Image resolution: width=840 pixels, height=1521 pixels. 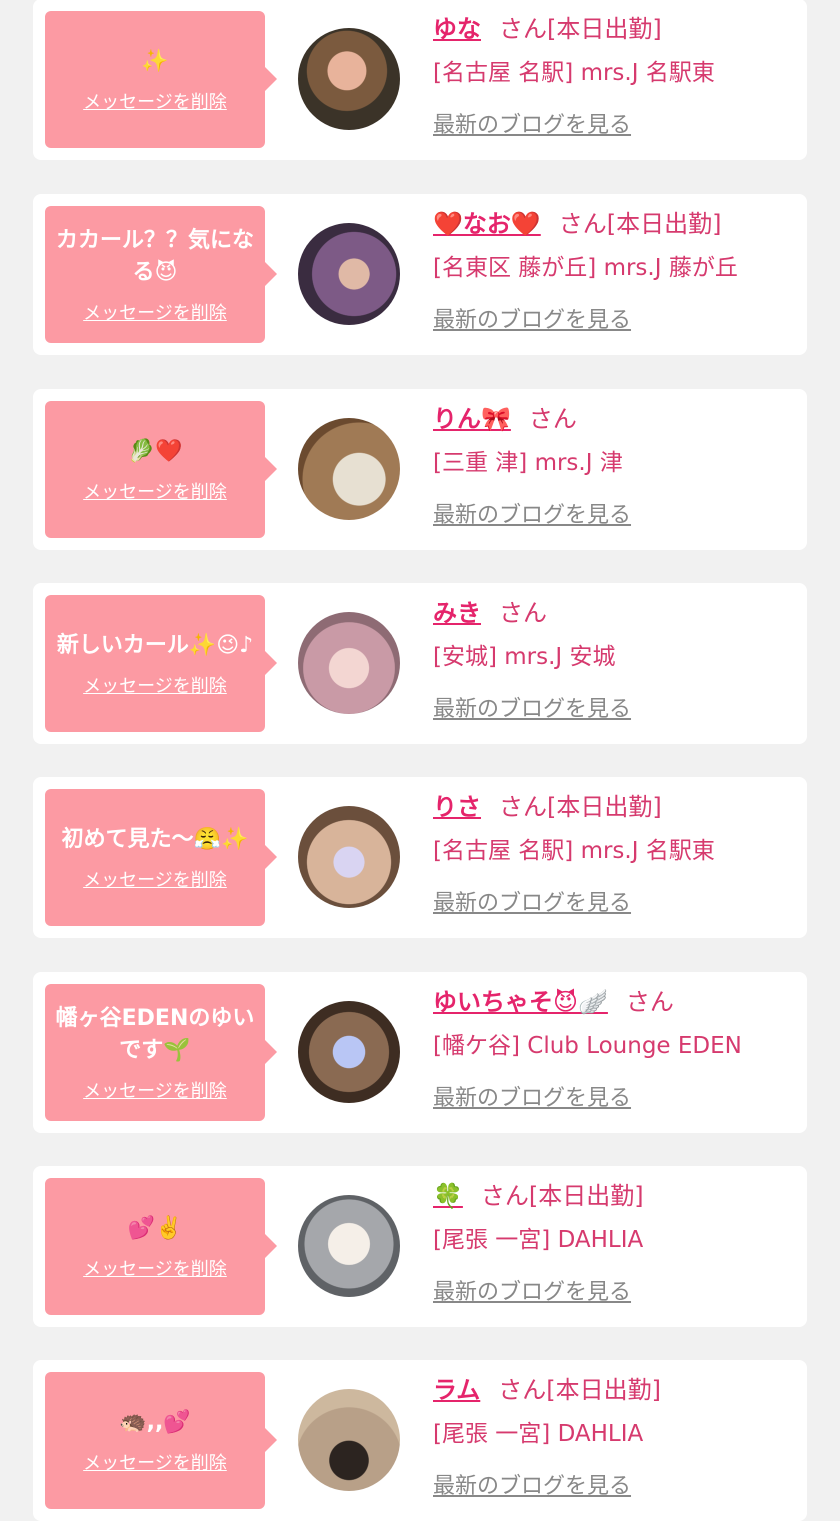 What do you see at coordinates (457, 807) in the screenshot?
I see `girl-name-link: りさ` at bounding box center [457, 807].